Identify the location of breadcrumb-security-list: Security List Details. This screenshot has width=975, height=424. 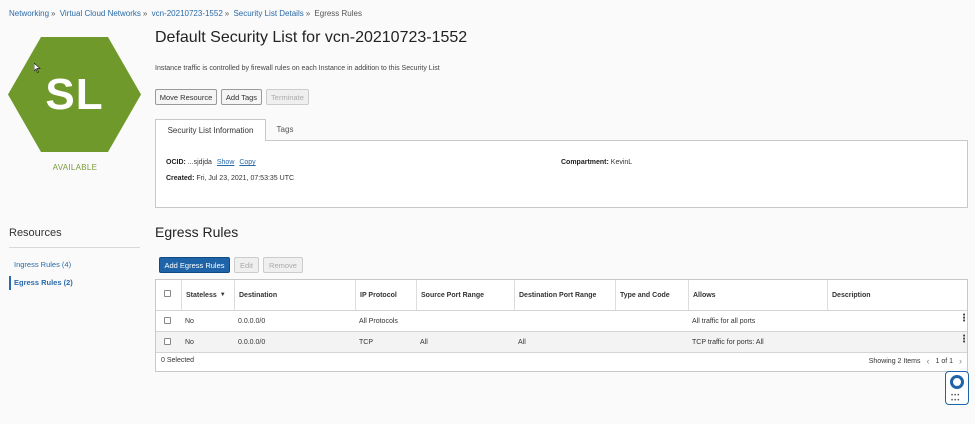
(268, 13).